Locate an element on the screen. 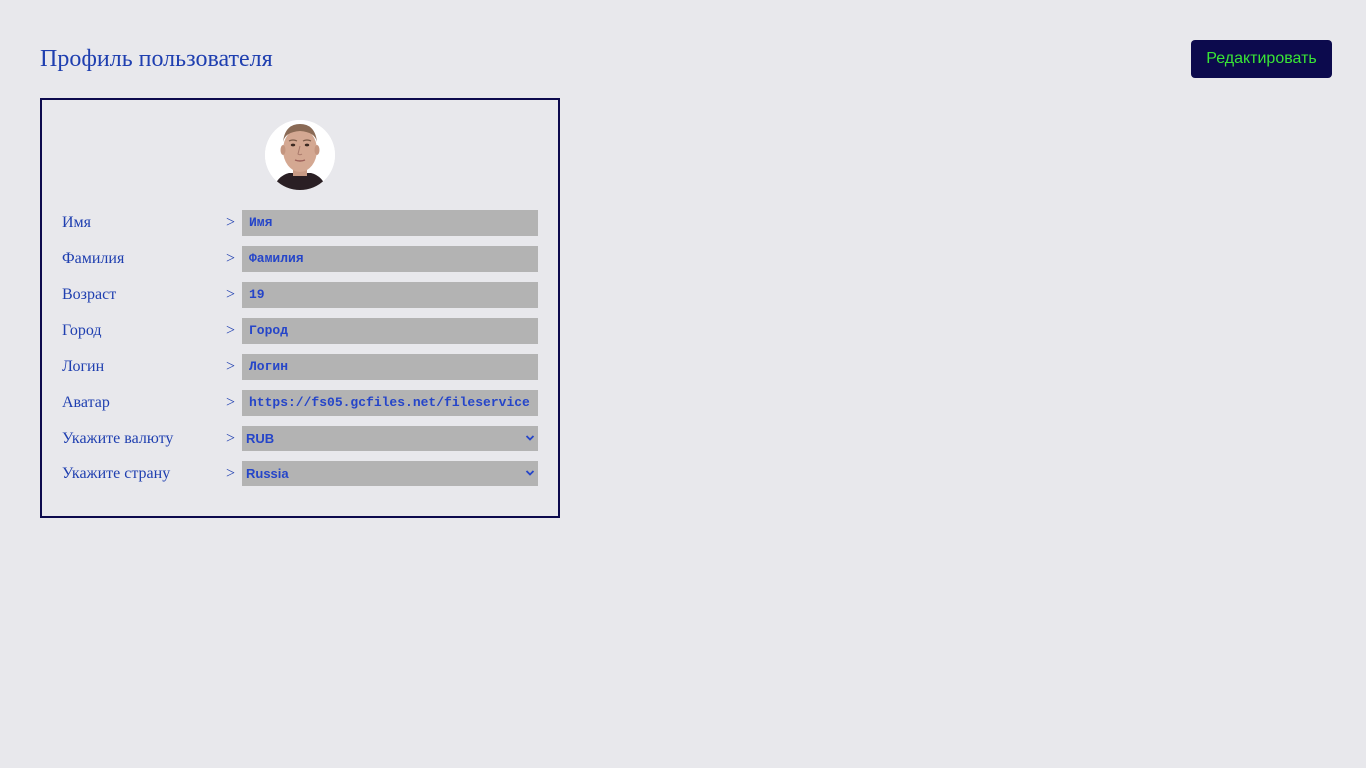  field-label: Логин is located at coordinates (83, 366).